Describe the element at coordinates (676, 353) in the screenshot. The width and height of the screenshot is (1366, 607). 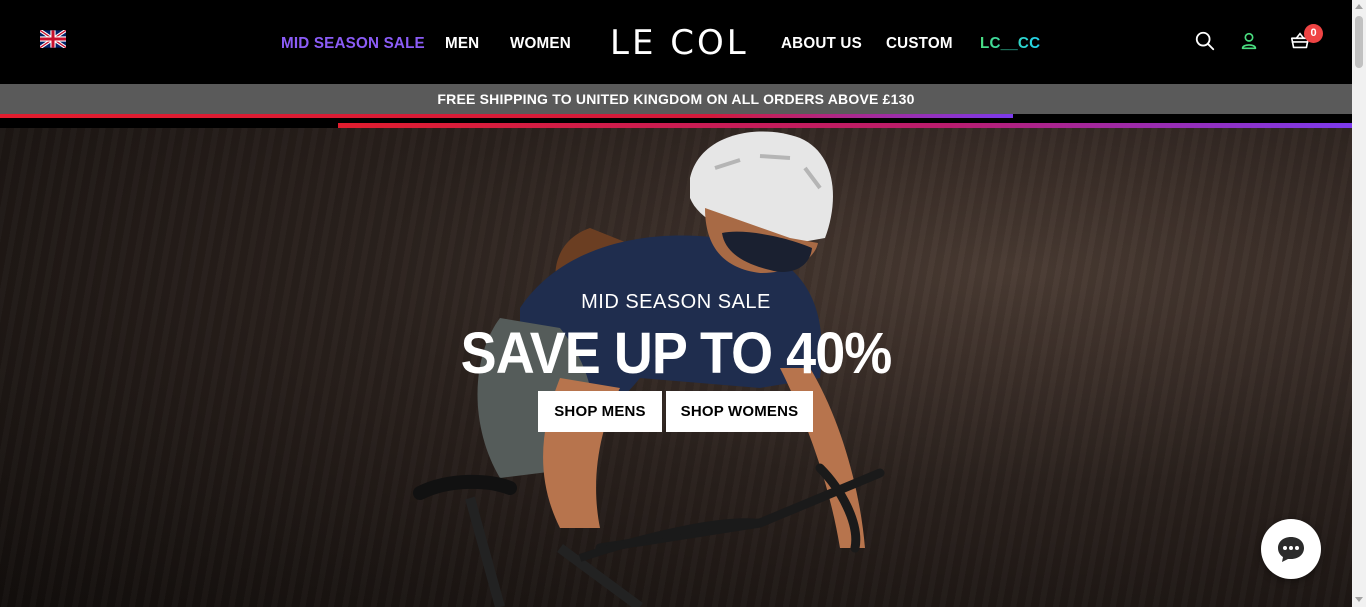
I see `hero-headline: SAVE UP TO 40%` at that location.